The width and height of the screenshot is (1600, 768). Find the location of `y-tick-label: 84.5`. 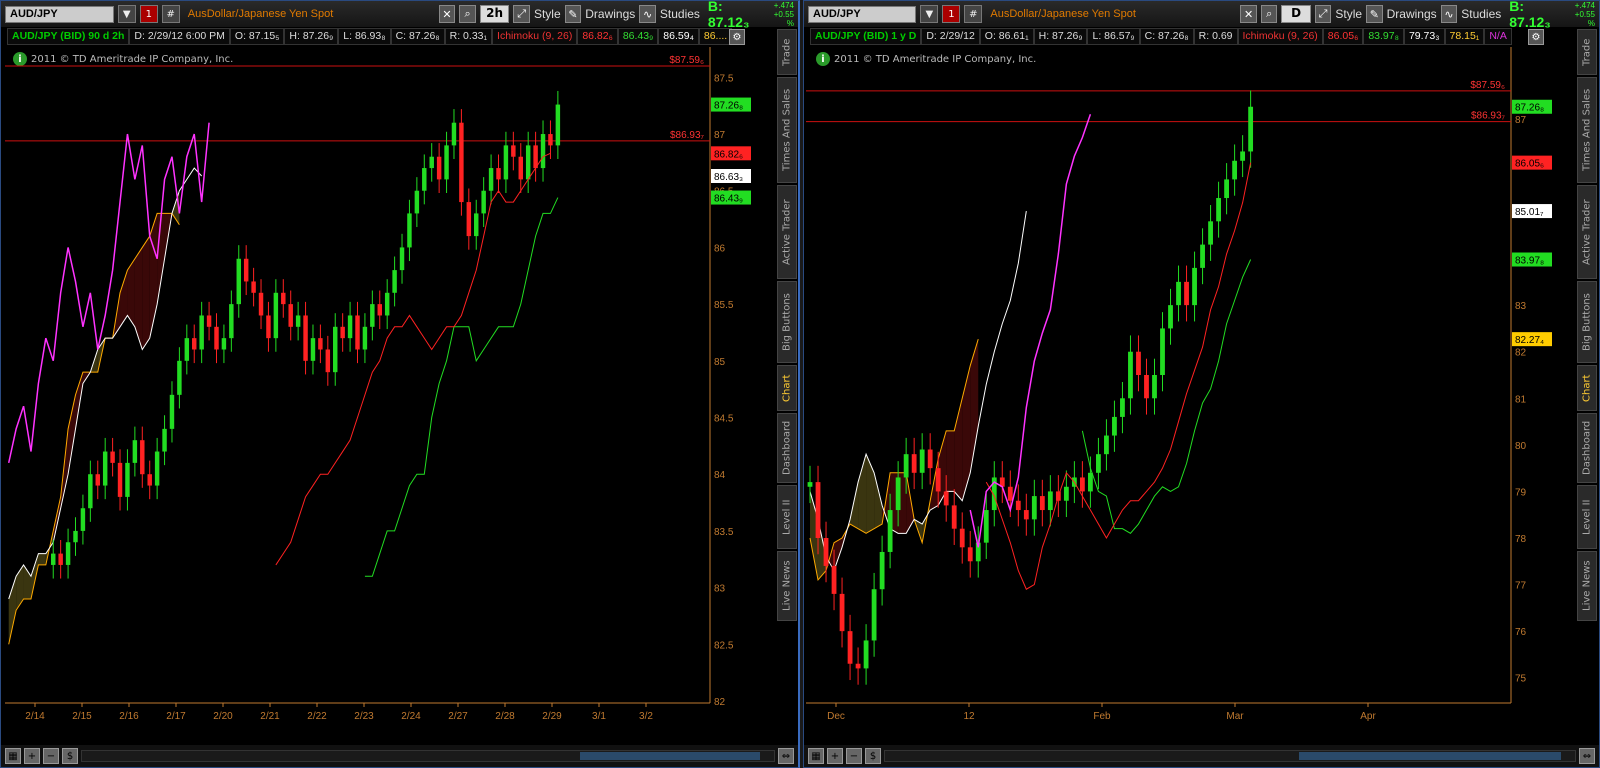

y-tick-label: 84.5 is located at coordinates (724, 419).